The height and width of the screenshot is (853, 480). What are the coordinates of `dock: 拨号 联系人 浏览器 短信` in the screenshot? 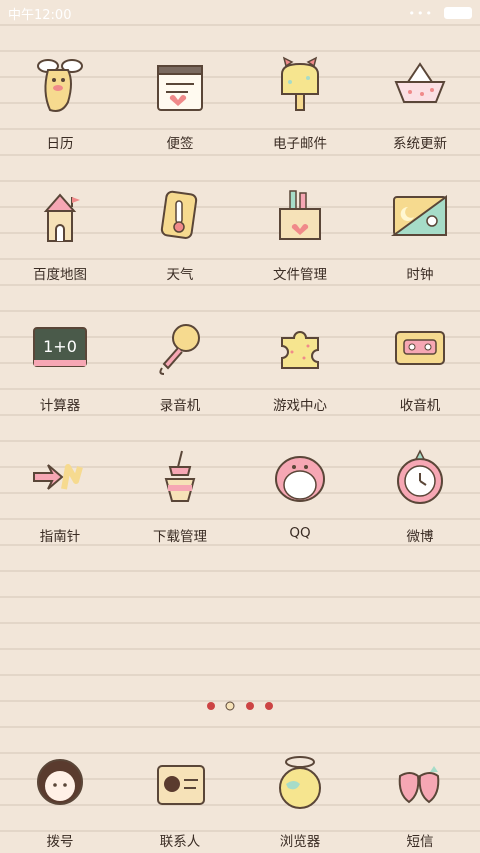 It's located at (240, 798).